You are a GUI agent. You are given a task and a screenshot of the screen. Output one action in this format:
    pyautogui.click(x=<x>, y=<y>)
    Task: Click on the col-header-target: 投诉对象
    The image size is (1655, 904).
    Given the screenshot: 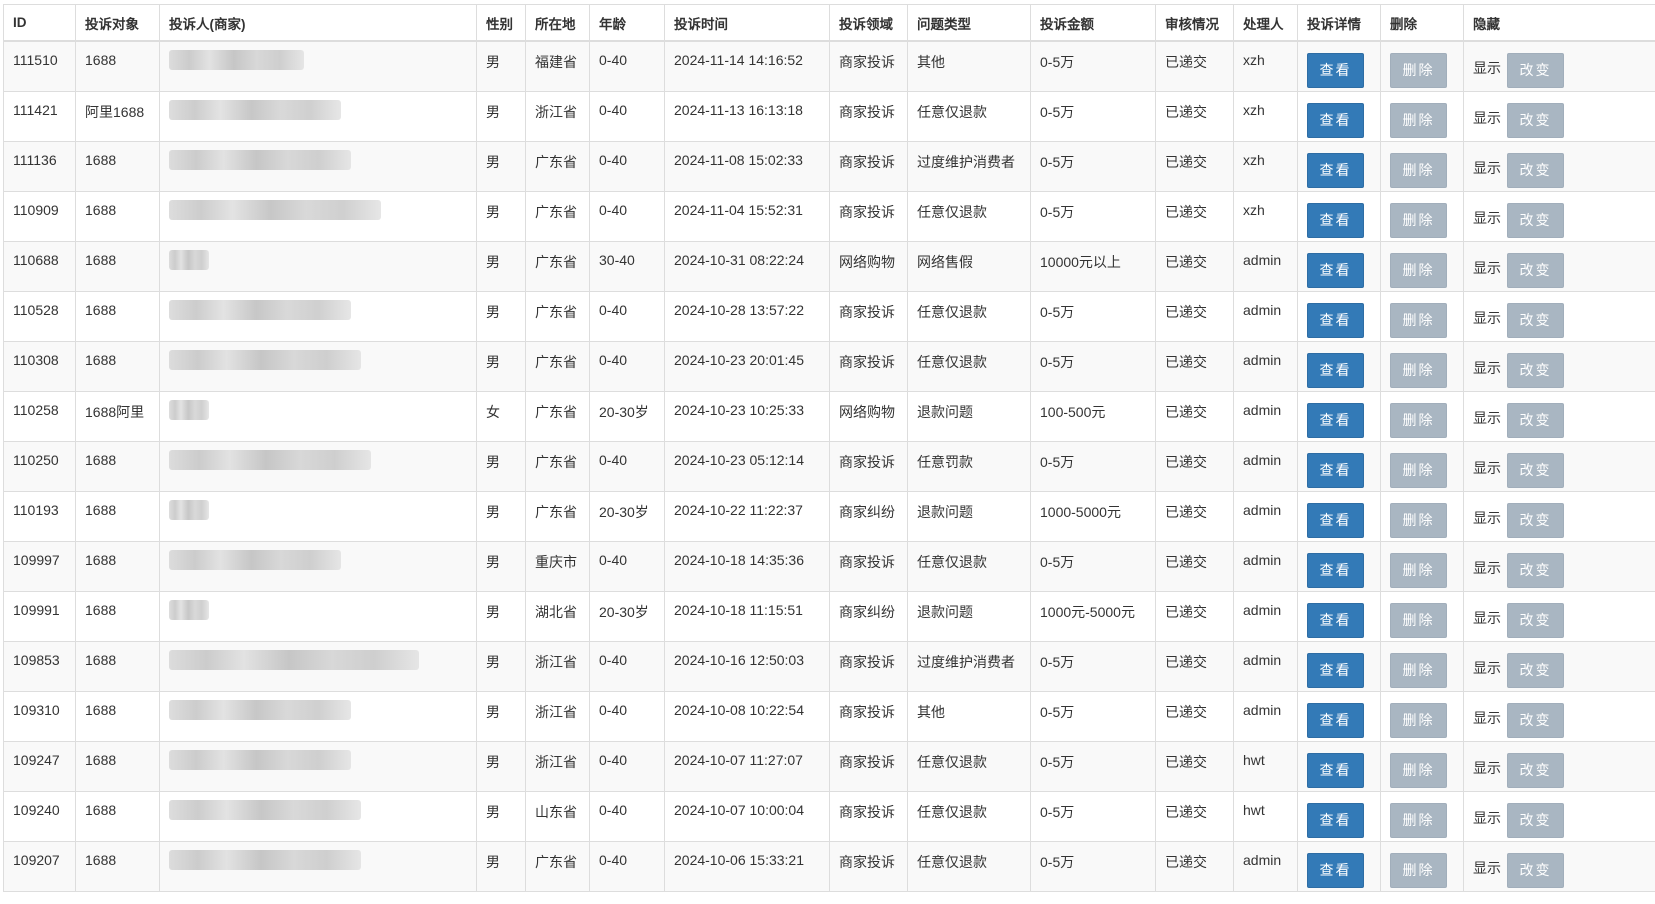 What is the action you would take?
    pyautogui.click(x=117, y=23)
    